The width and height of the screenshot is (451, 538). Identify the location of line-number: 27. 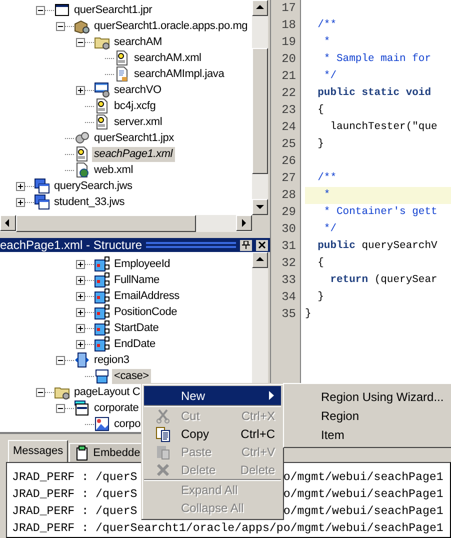
(289, 178).